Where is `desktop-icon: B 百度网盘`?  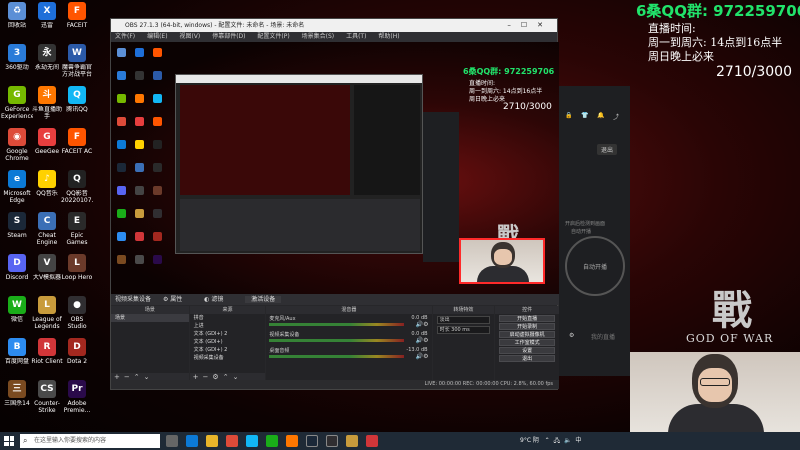
desktop-icon: B 百度网盘 is located at coordinates (17, 351).